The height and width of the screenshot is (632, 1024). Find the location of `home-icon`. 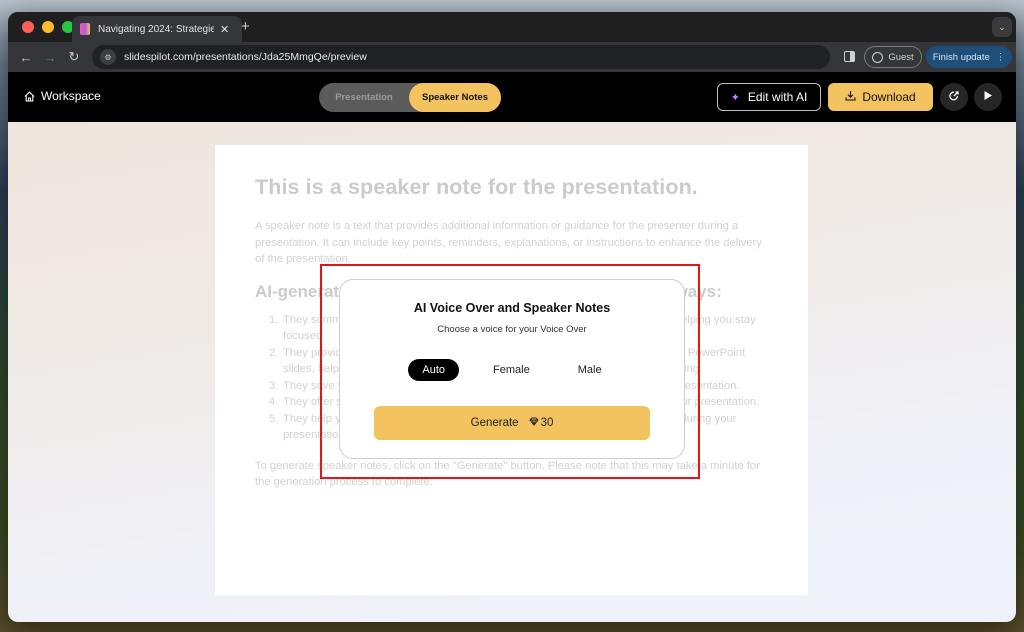

home-icon is located at coordinates (29, 96).